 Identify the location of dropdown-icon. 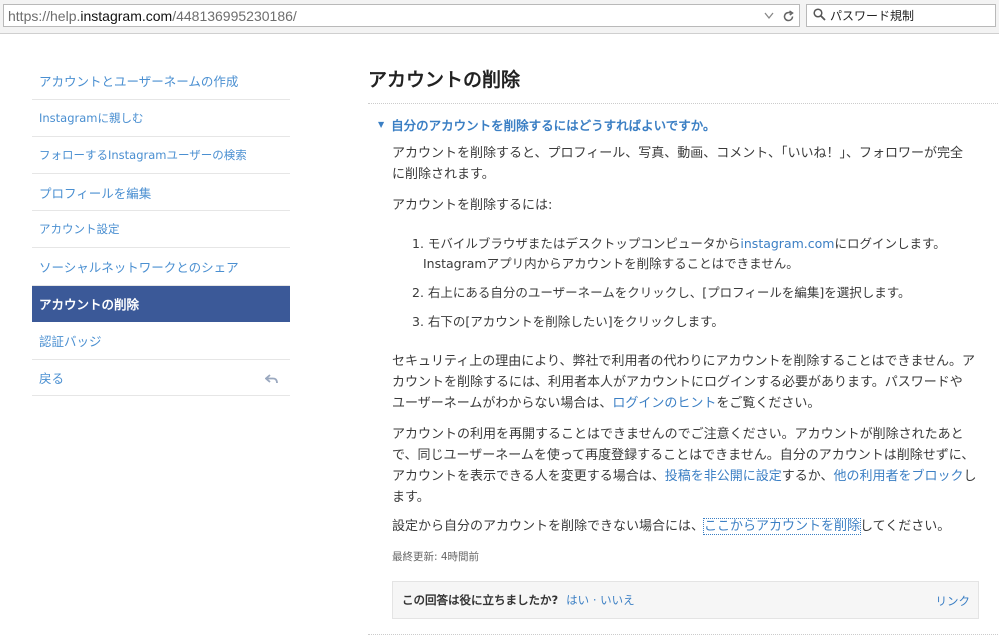
(769, 16).